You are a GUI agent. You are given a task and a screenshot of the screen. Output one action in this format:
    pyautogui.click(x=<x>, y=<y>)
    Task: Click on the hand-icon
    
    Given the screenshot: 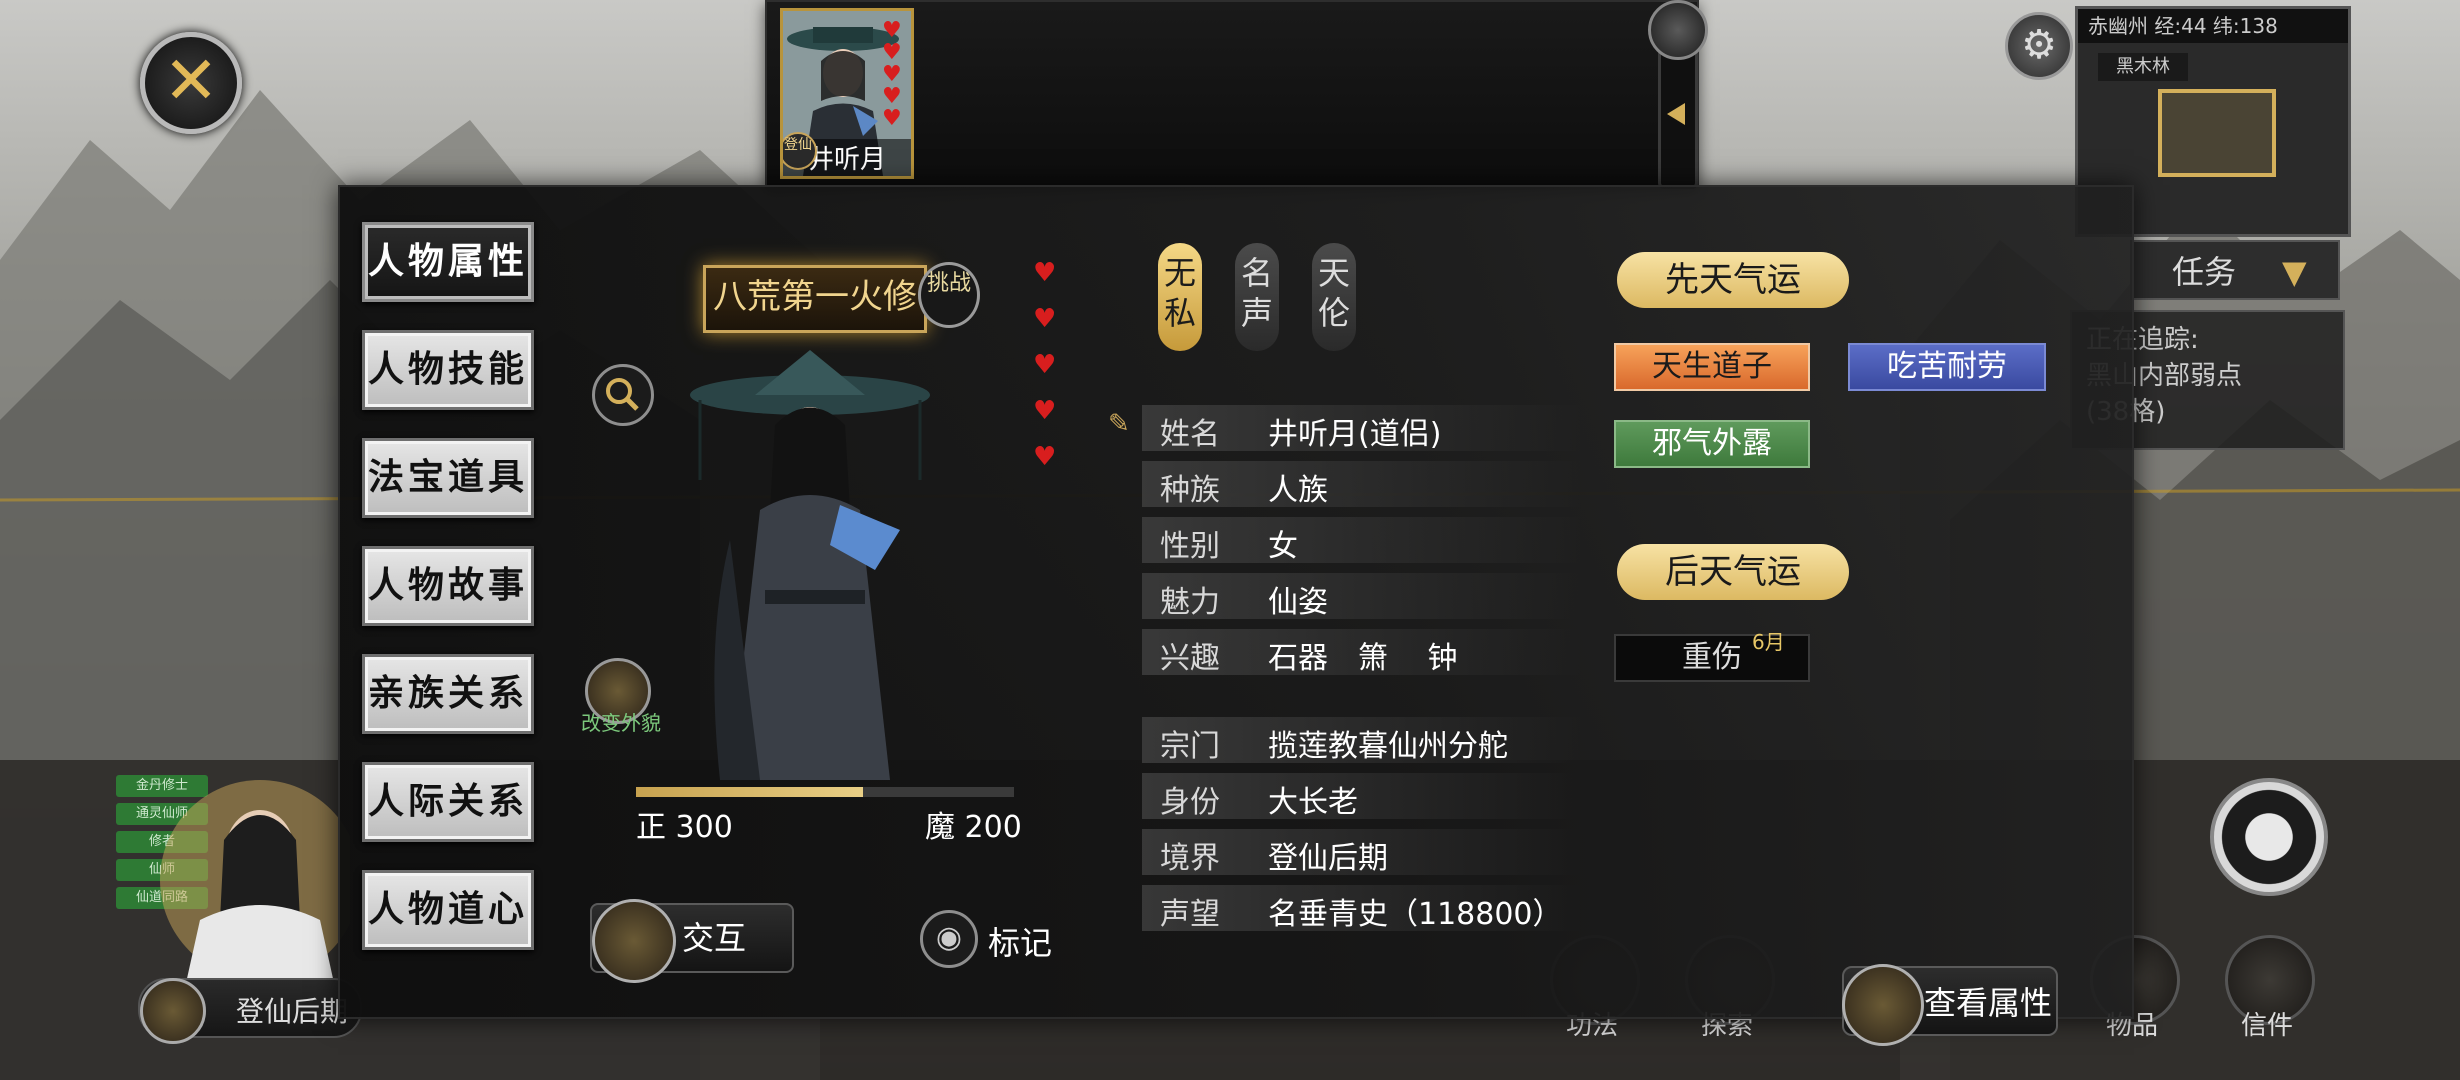 What is the action you would take?
    pyautogui.click(x=634, y=941)
    